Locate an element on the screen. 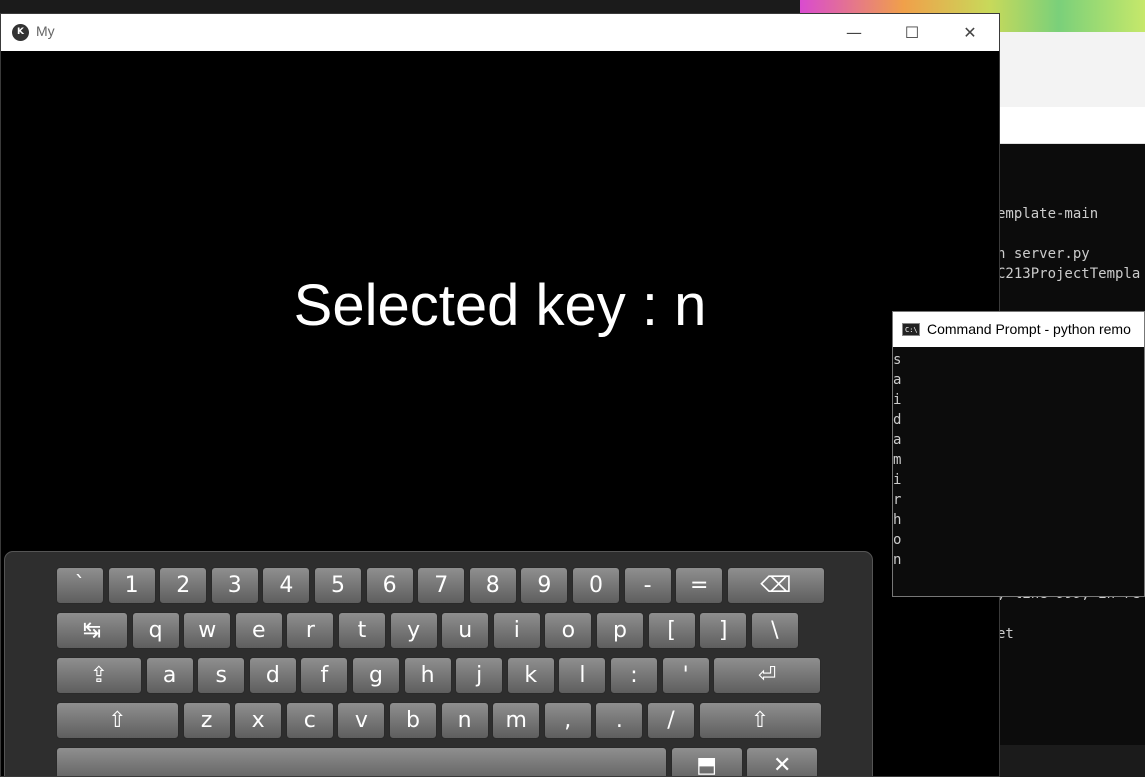 The width and height of the screenshot is (1145, 777). cmd-output-line: m is located at coordinates (897, 460).